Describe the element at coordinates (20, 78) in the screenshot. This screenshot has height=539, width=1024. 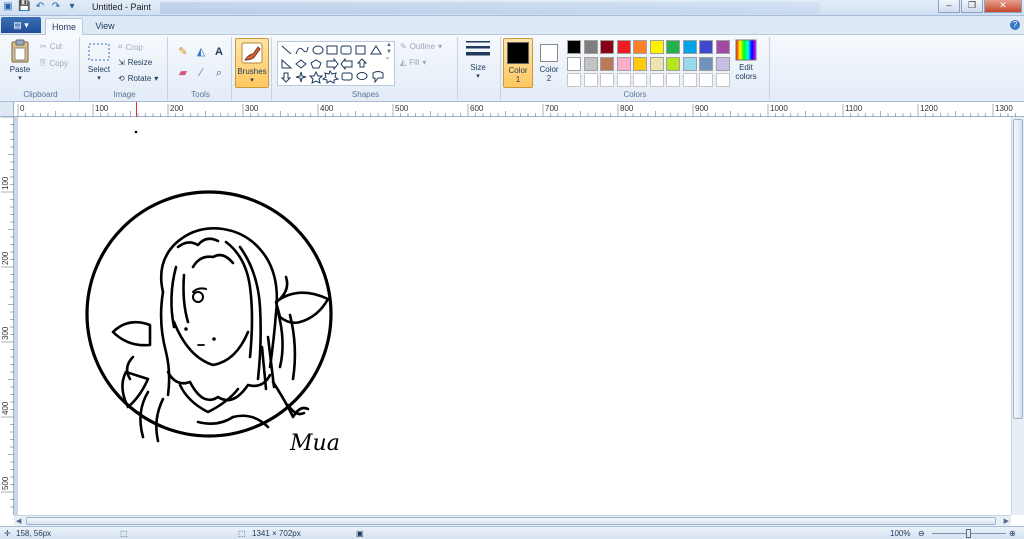
I see `paste-dropdown-icon: ▾` at that location.